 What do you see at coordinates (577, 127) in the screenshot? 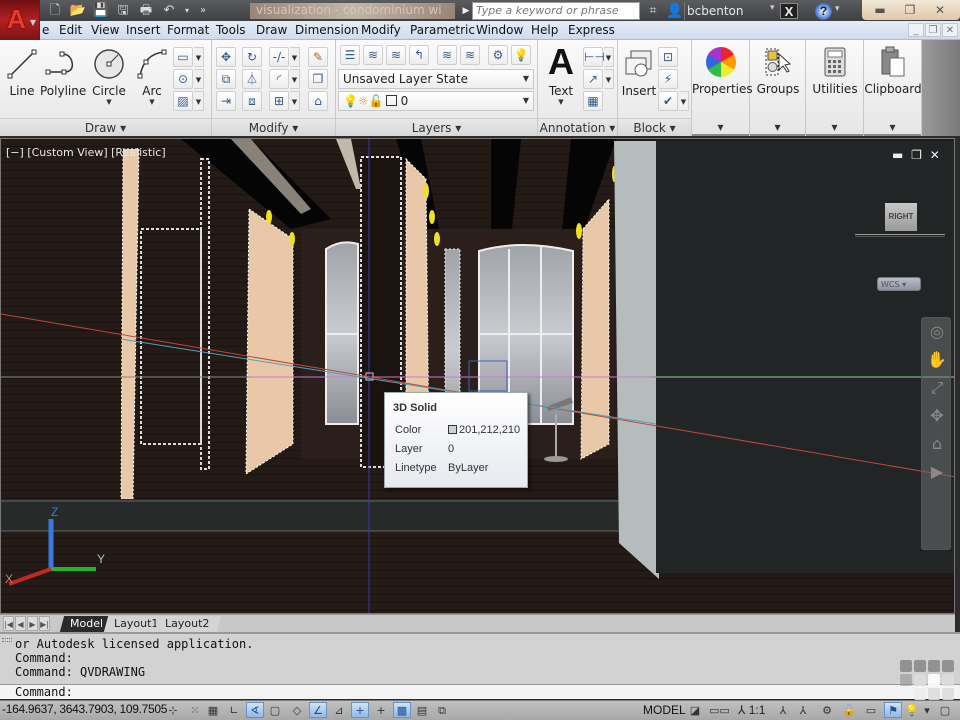
I see `panel-title-annotation: Annotation ▾` at bounding box center [577, 127].